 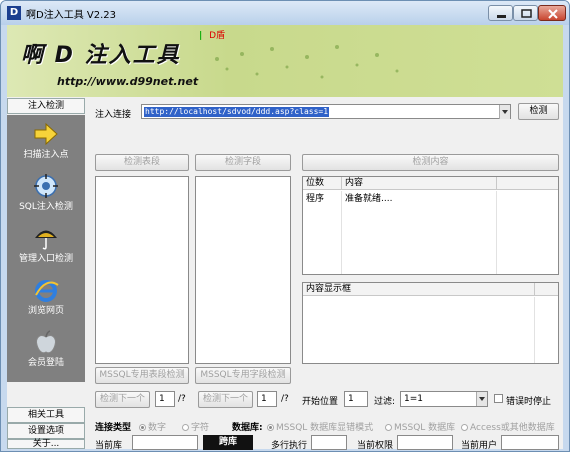 I want to click on sidebar-item-browse: 浏览网页, so click(x=46, y=302).